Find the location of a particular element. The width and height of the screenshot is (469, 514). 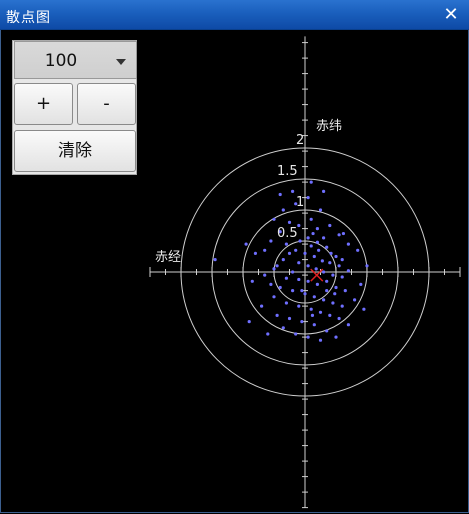

point-count-dropdown: 100 is located at coordinates (75, 60).